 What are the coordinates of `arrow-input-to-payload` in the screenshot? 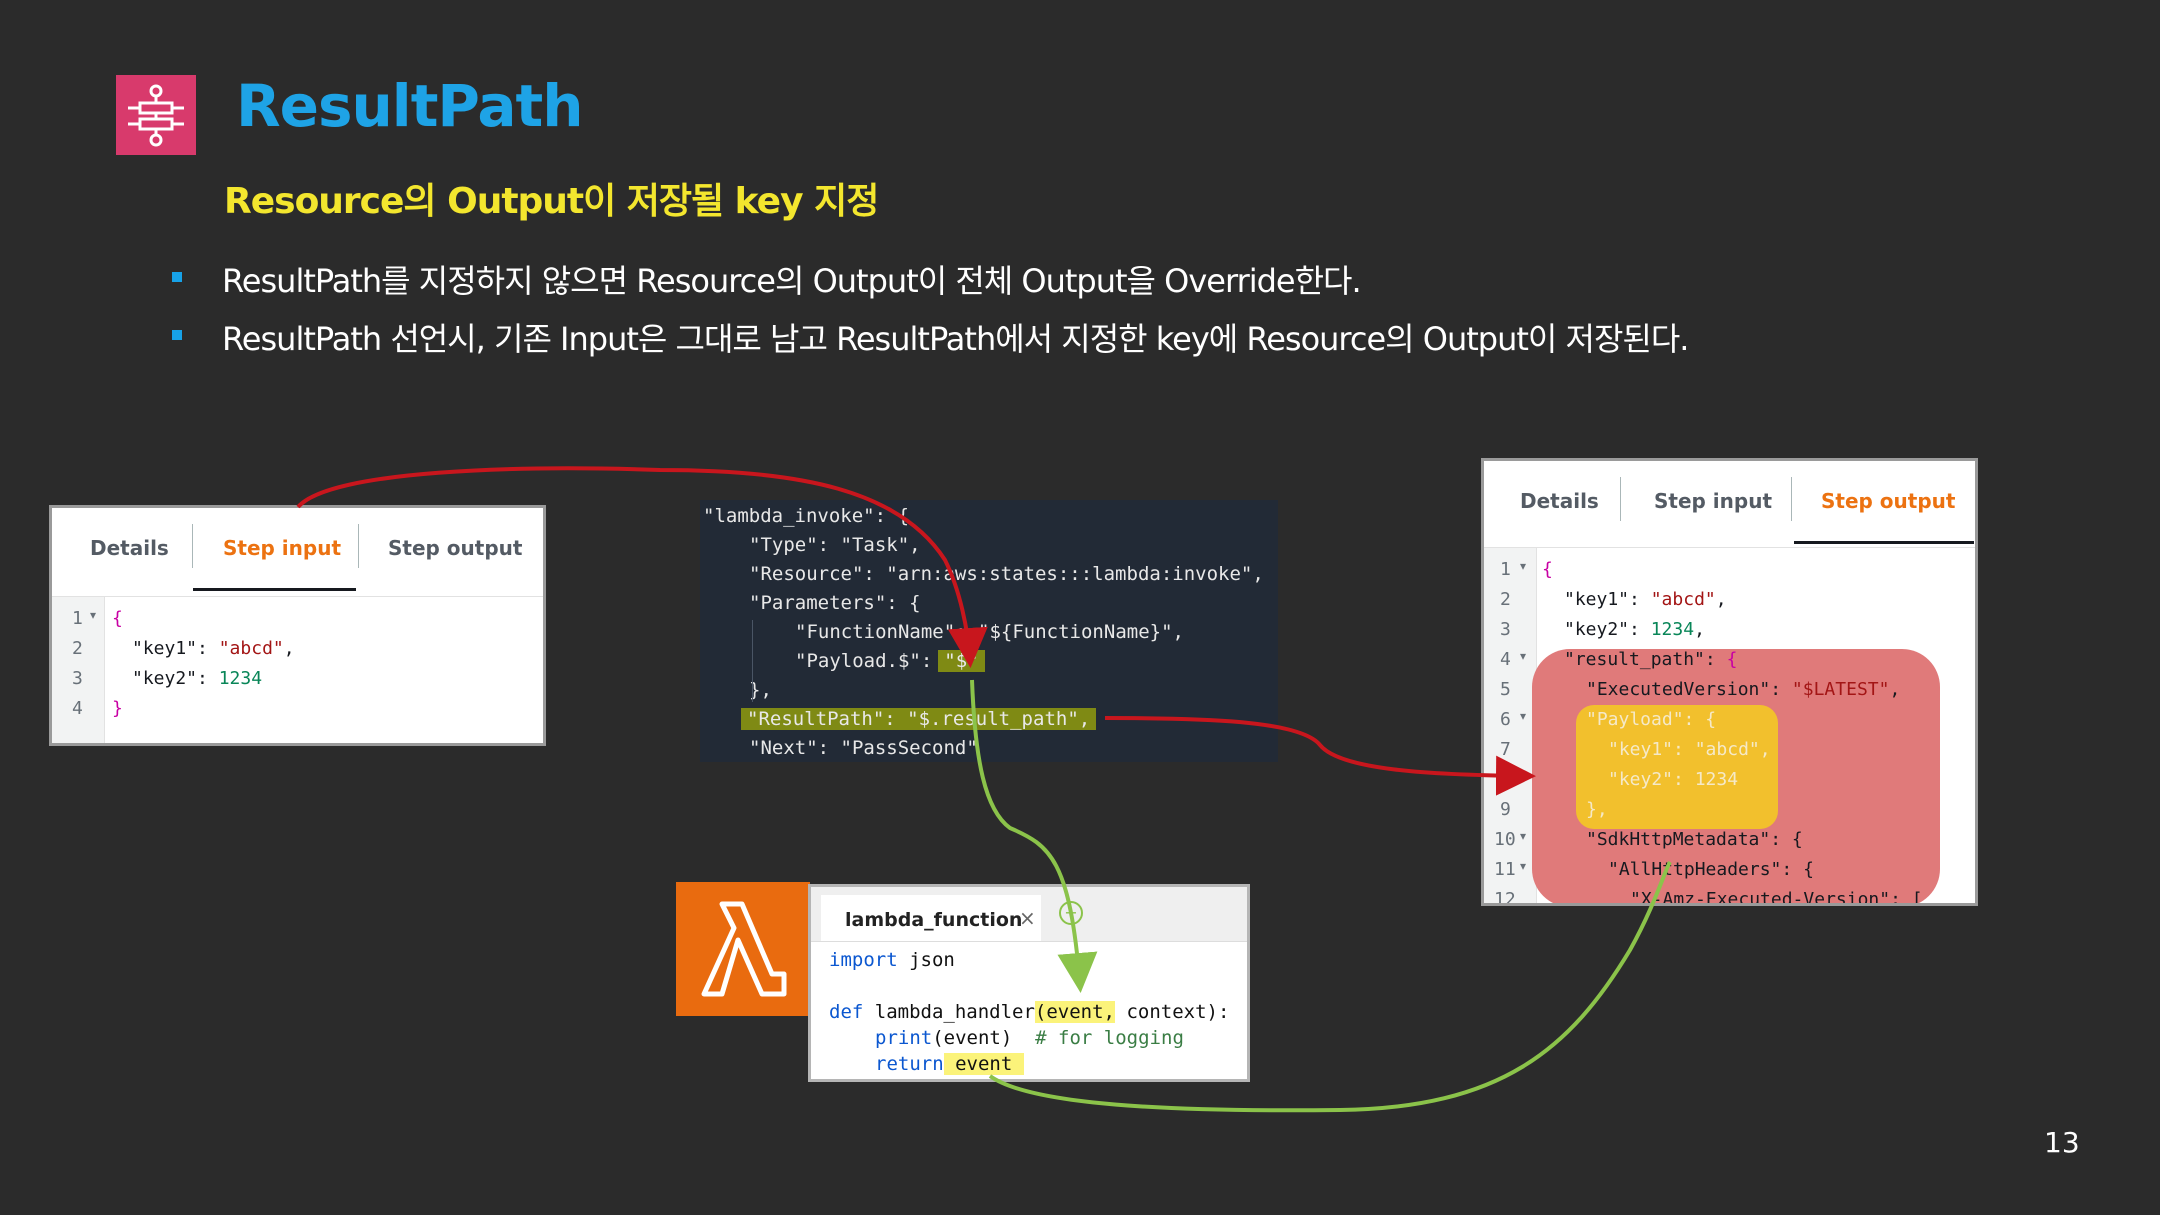 It's located at (642, 567).